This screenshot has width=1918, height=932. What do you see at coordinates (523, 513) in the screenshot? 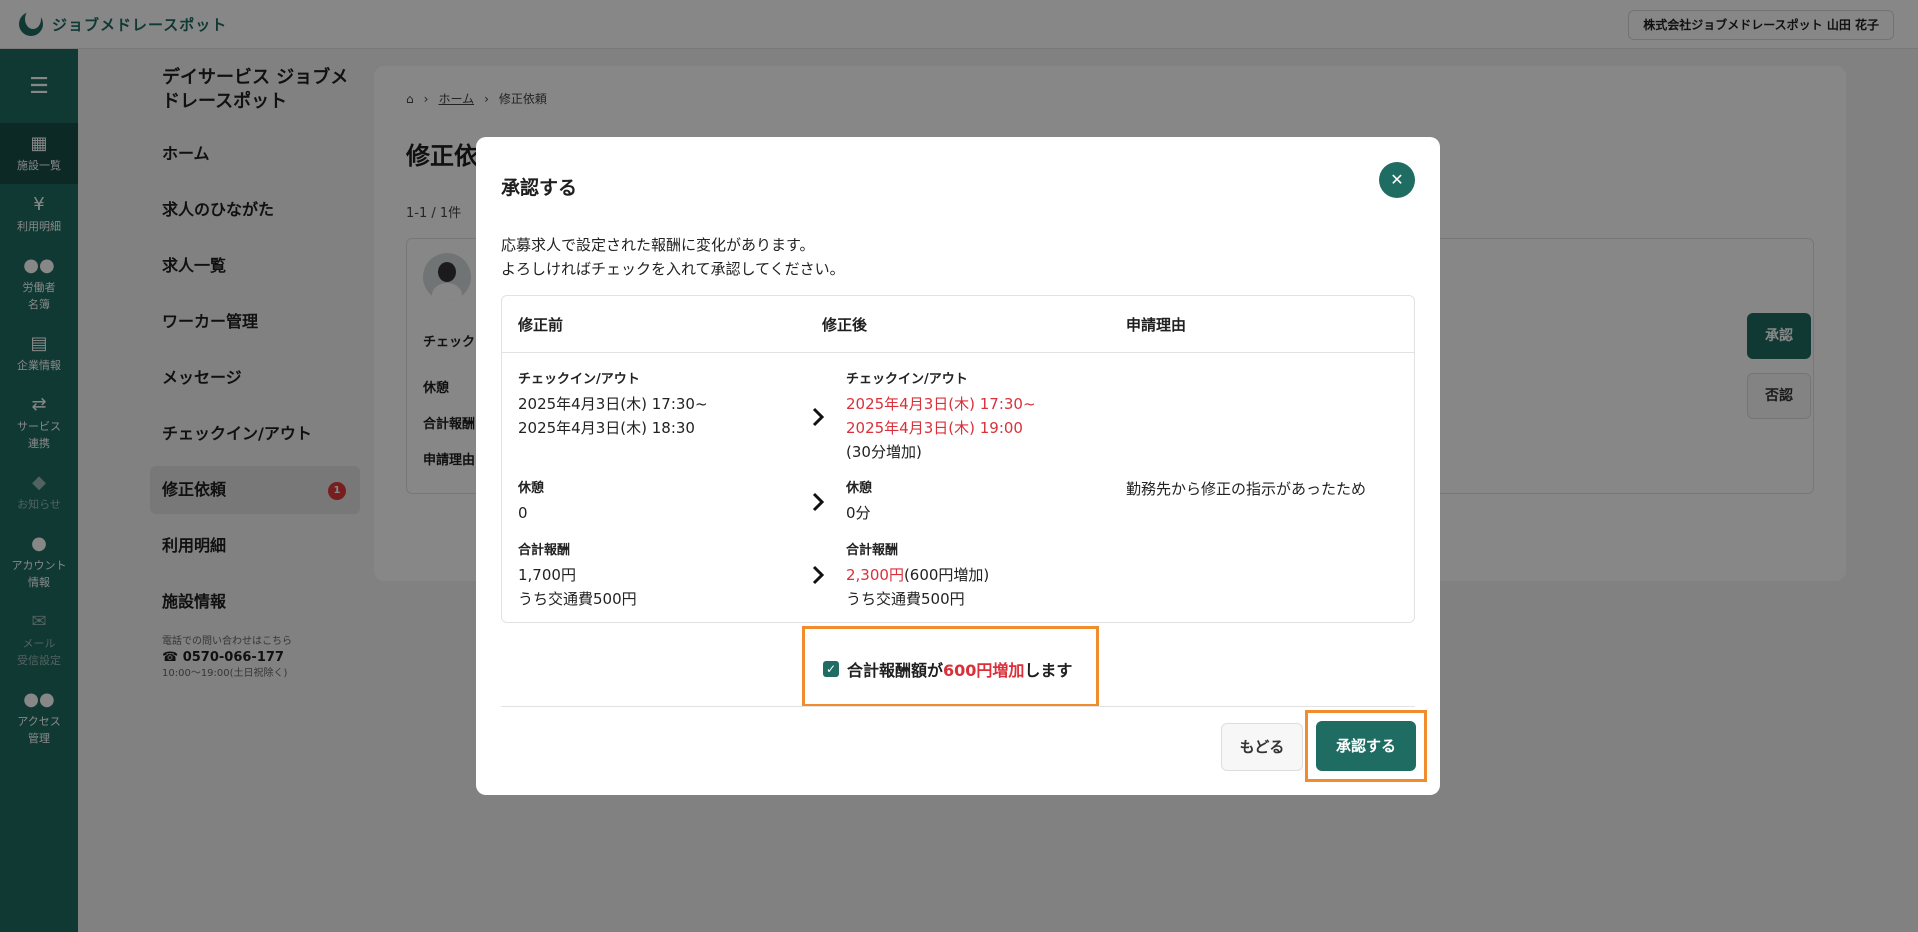
I see `value-line: 0` at bounding box center [523, 513].